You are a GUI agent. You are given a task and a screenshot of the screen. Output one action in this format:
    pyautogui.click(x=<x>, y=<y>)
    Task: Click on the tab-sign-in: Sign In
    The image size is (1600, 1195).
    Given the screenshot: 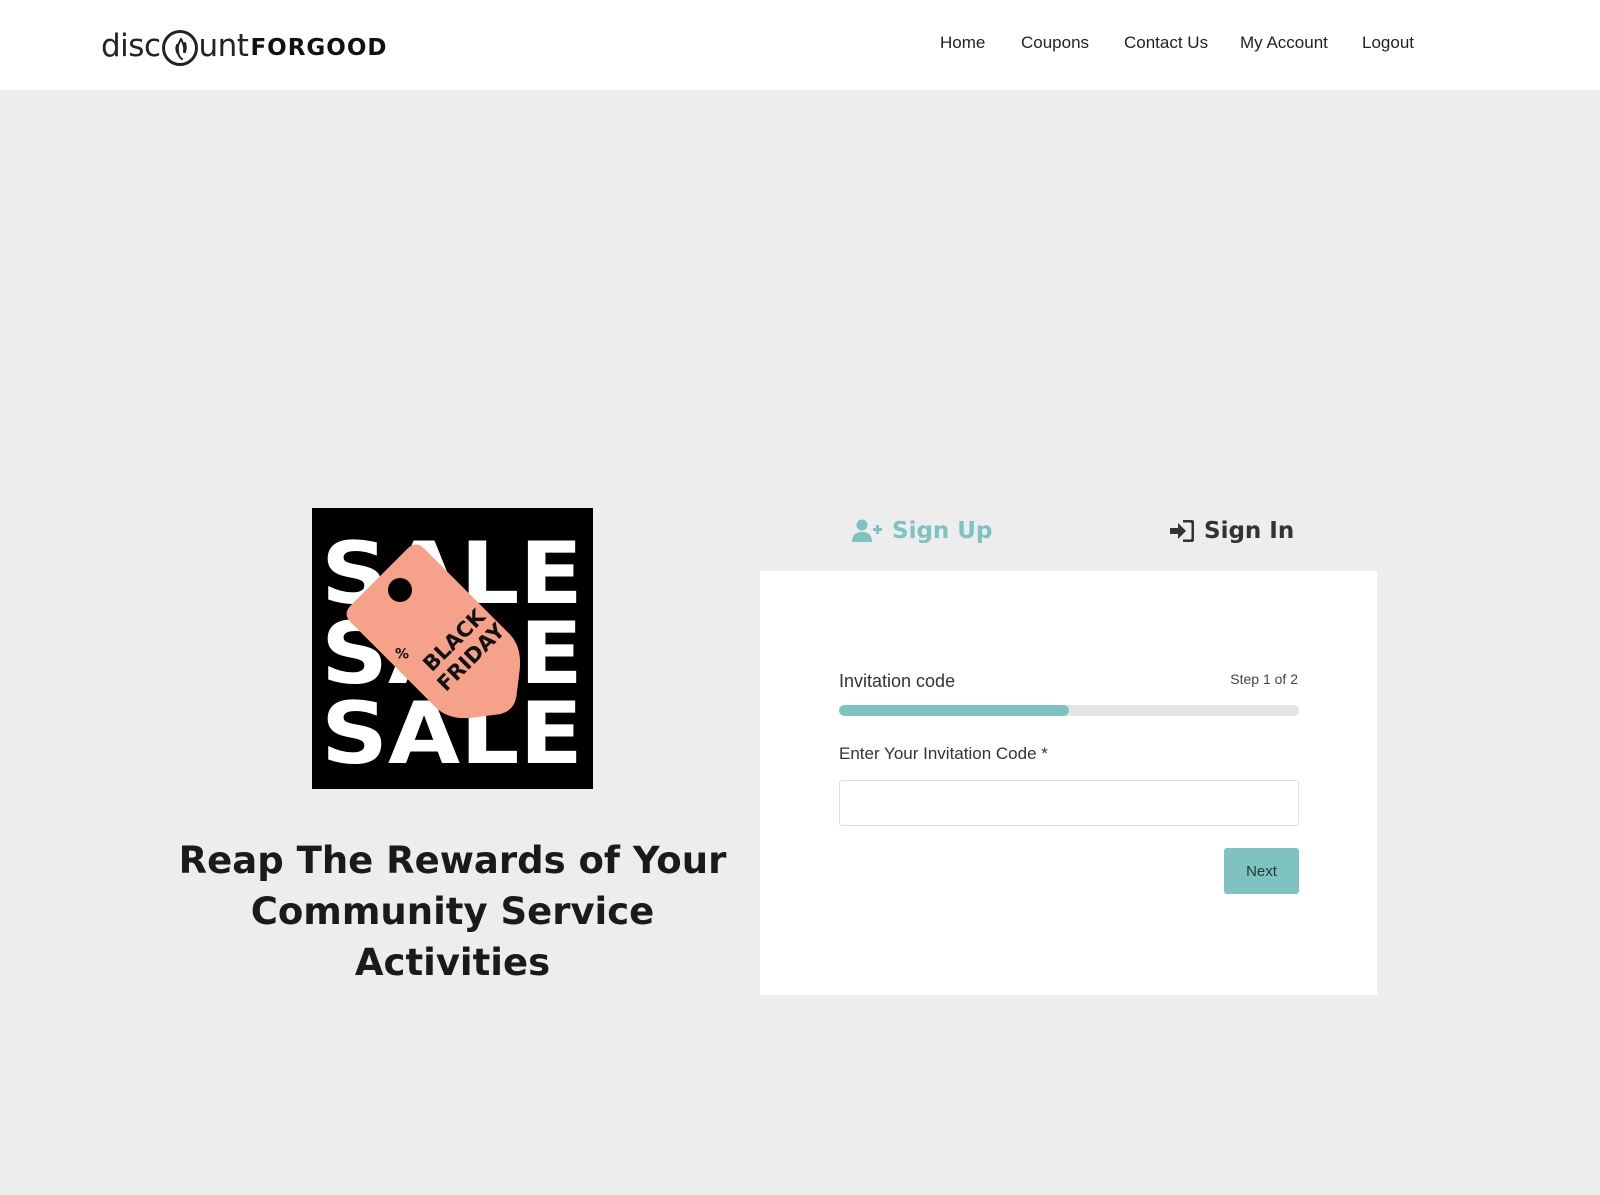 What is the action you would take?
    pyautogui.click(x=1232, y=531)
    